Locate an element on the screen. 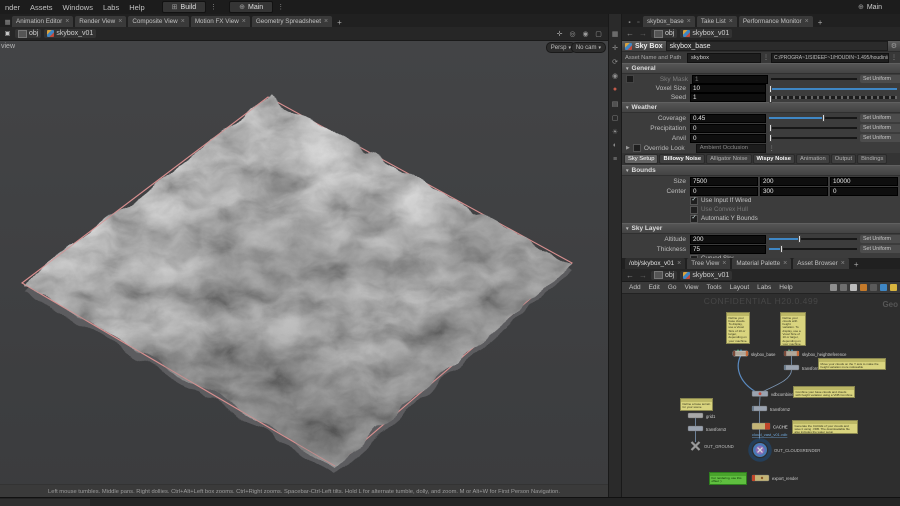  desktop-main-selector: ⊕ Main is located at coordinates (251, 7).